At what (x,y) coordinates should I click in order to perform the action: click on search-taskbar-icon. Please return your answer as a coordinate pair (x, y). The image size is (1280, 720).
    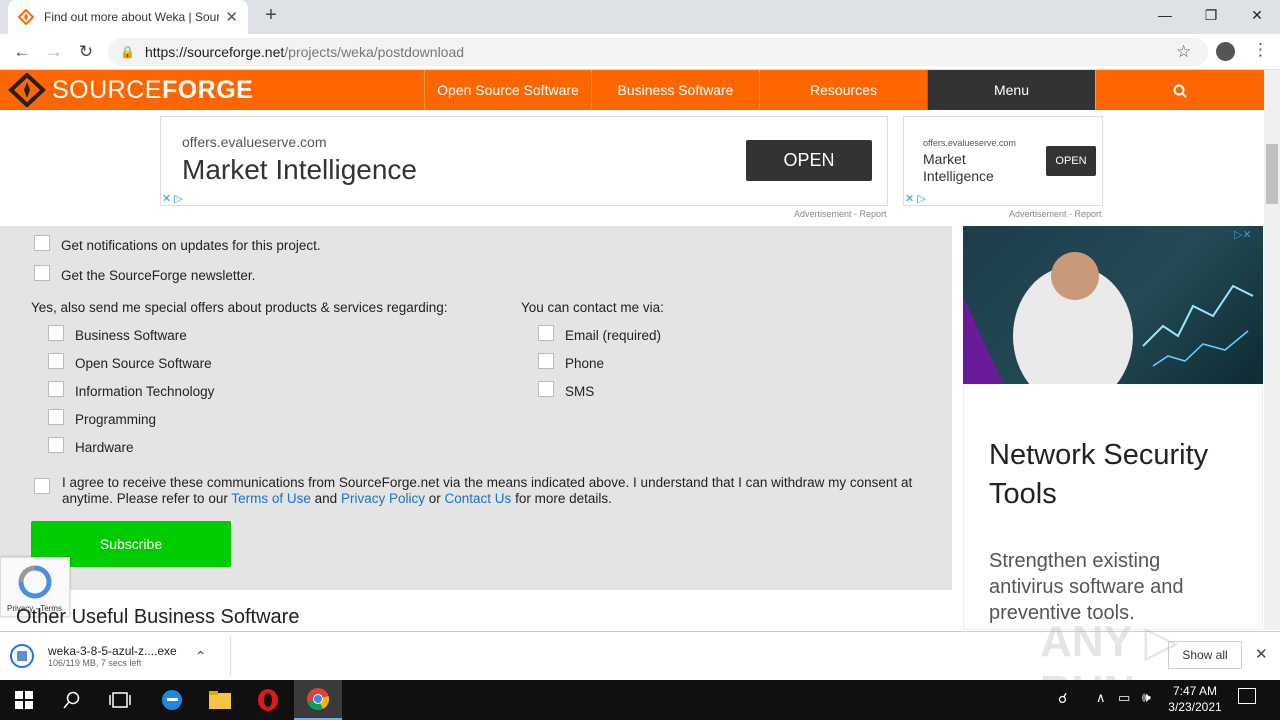
    Looking at the image, I should click on (72, 700).